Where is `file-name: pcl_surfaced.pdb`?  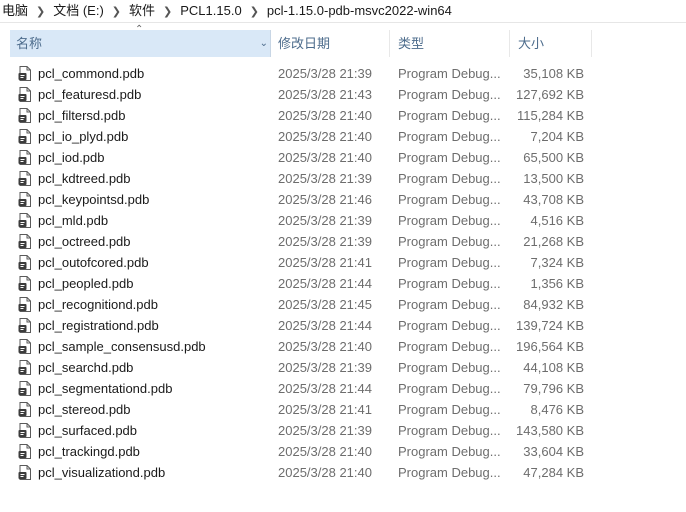
file-name: pcl_surfaced.pdb is located at coordinates (88, 430).